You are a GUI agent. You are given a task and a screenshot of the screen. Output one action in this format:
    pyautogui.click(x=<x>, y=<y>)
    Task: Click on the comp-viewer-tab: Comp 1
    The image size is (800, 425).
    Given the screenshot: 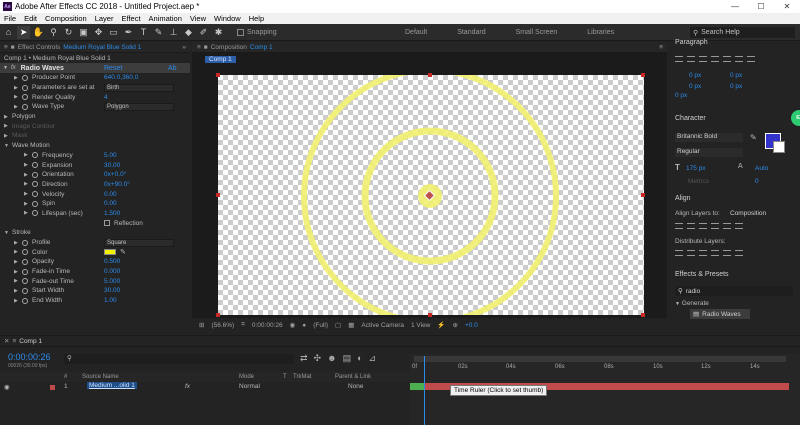 What is the action you would take?
    pyautogui.click(x=220, y=59)
    